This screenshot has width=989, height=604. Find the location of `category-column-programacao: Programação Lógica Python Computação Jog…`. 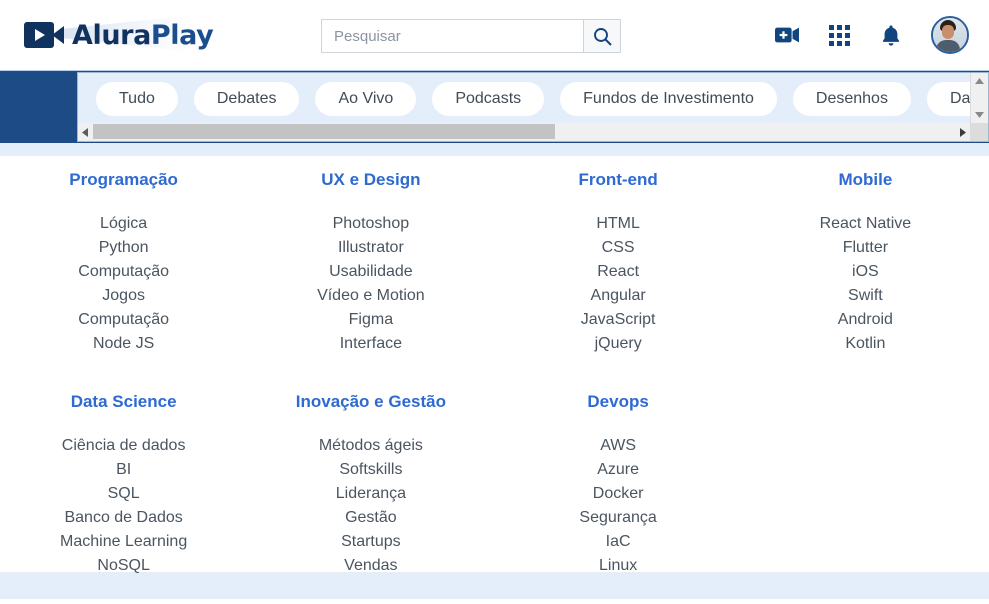

category-column-programacao: Programação Lógica Python Computação Jog… is located at coordinates (123, 263).